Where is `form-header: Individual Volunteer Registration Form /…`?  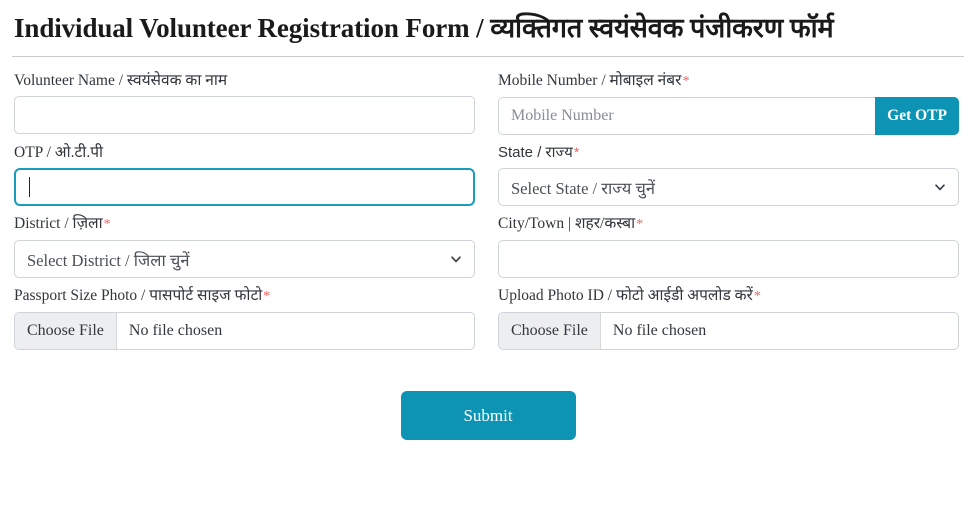
form-header: Individual Volunteer Registration Form /… is located at coordinates (488, 23).